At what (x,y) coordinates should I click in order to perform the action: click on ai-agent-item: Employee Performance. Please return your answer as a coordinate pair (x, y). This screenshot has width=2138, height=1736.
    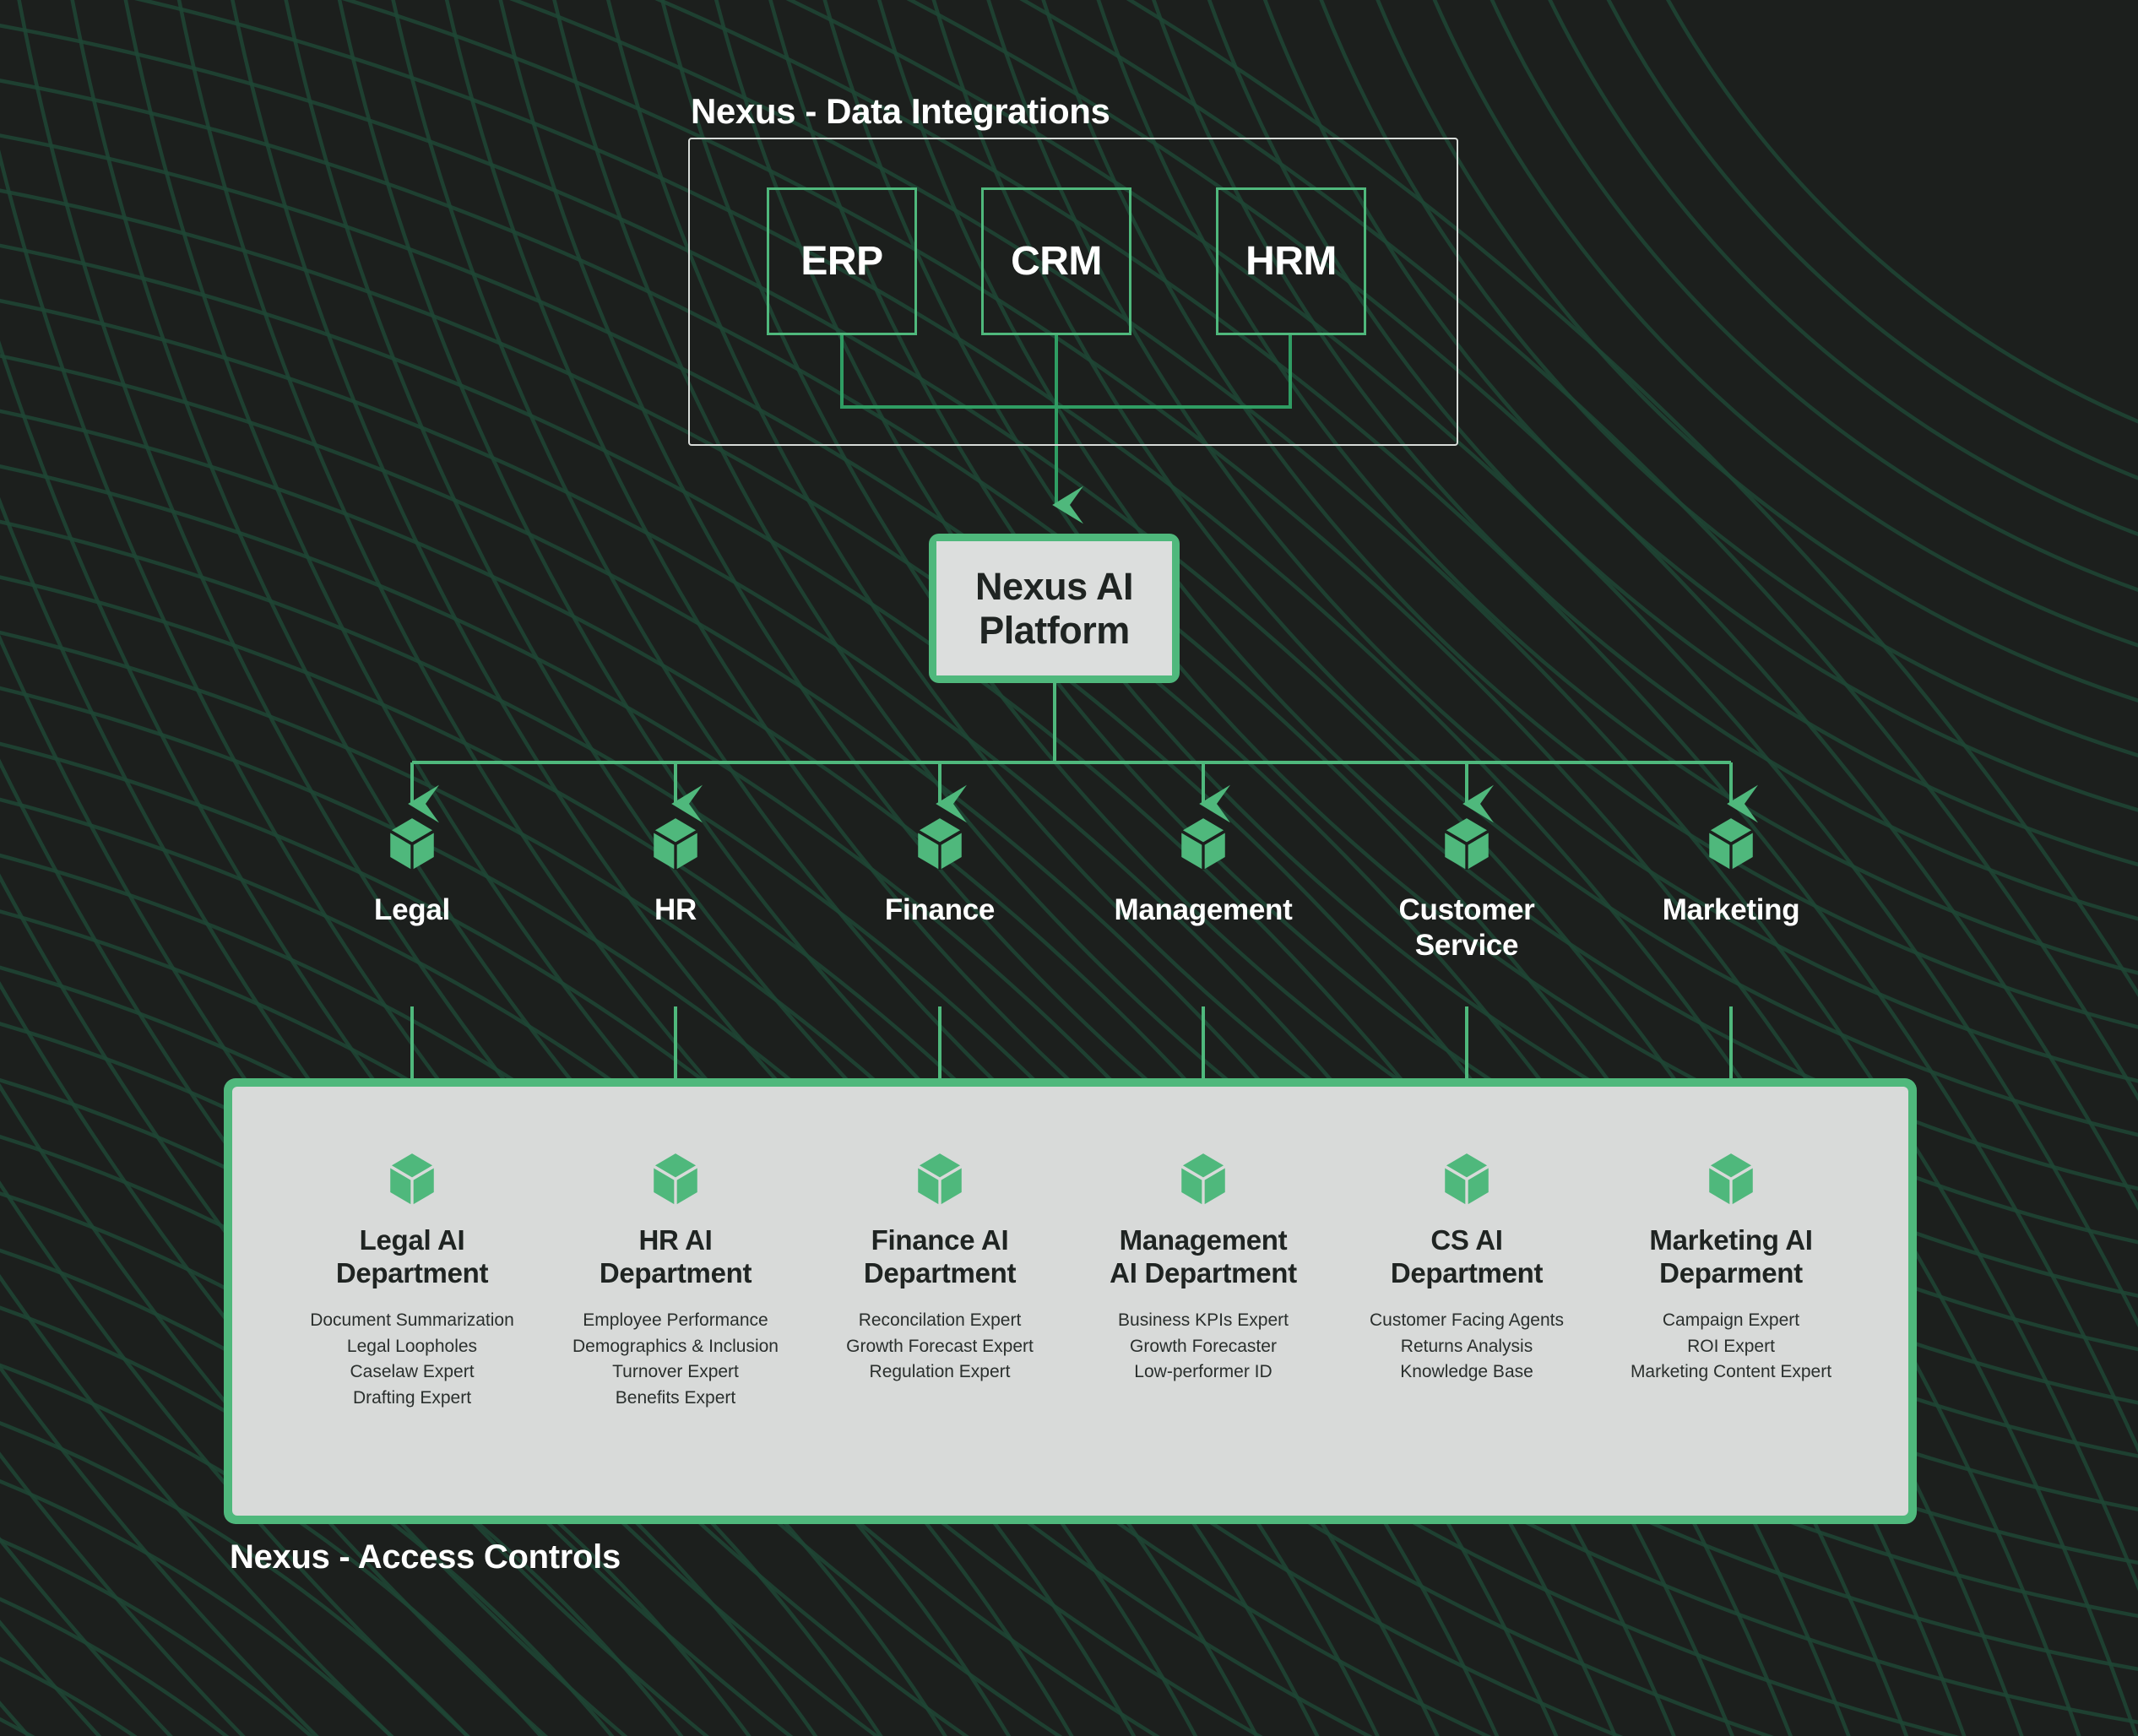
    Looking at the image, I should click on (675, 1320).